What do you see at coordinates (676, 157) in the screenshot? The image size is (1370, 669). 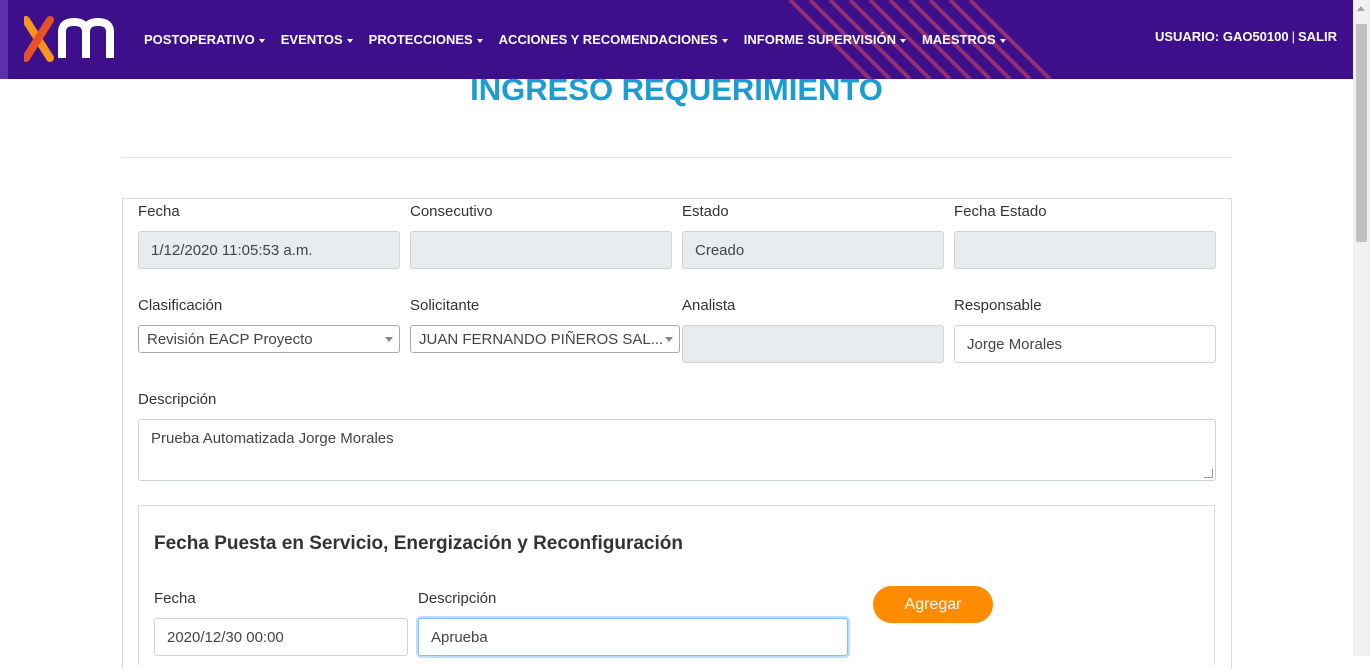 I see `divider` at bounding box center [676, 157].